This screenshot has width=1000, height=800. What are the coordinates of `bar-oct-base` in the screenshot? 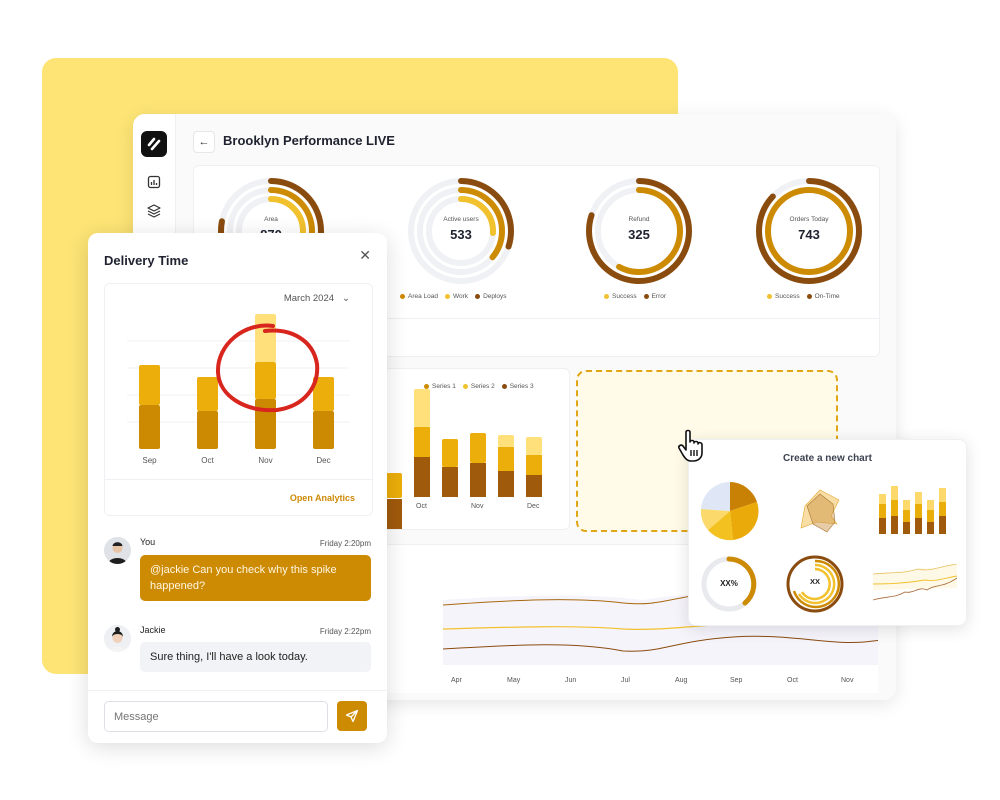 It's located at (207, 430).